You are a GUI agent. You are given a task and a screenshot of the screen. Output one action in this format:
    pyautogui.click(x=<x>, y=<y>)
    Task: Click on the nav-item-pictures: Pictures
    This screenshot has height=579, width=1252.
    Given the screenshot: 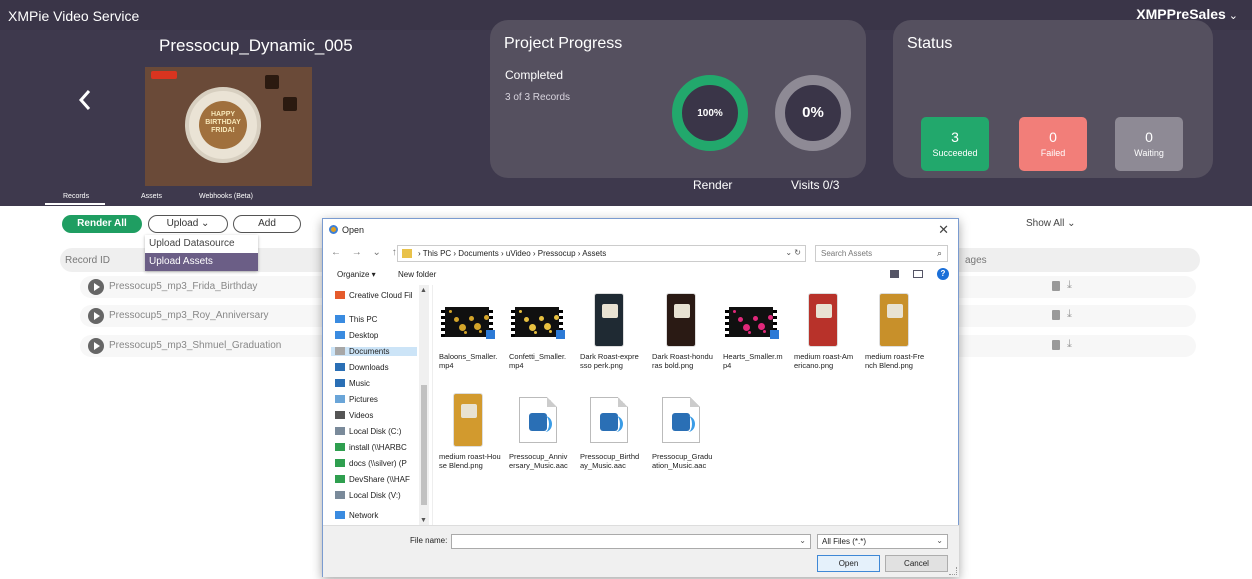 What is the action you would take?
    pyautogui.click(x=356, y=399)
    